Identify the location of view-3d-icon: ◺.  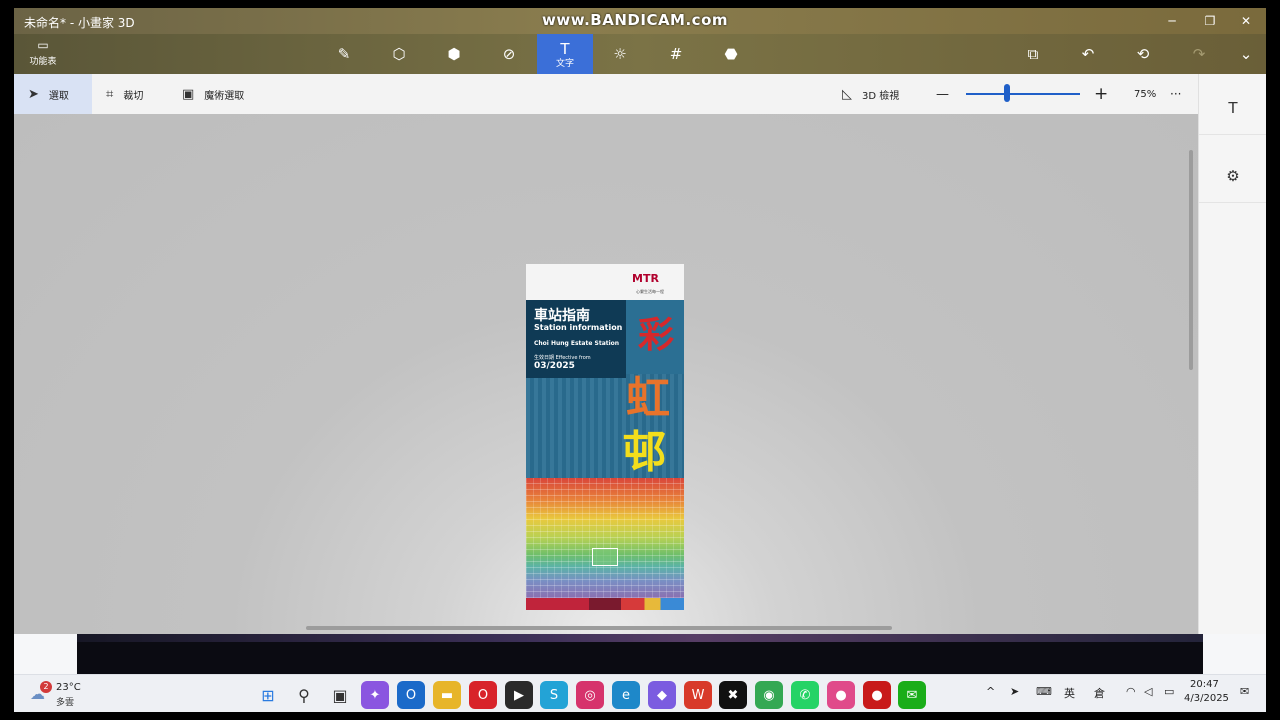
(847, 94).